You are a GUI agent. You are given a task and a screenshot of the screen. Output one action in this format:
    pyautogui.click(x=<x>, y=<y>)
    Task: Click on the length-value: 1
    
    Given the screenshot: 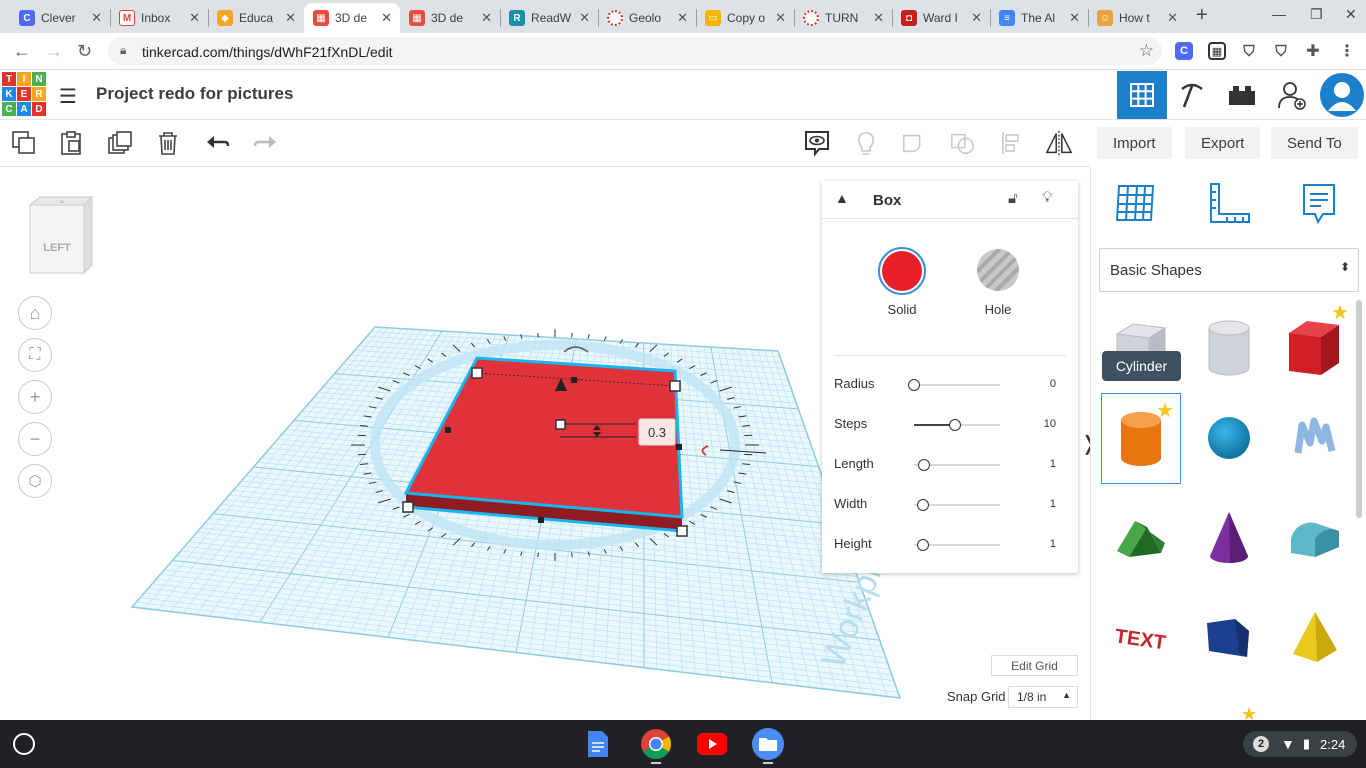 What is the action you would take?
    pyautogui.click(x=1053, y=464)
    